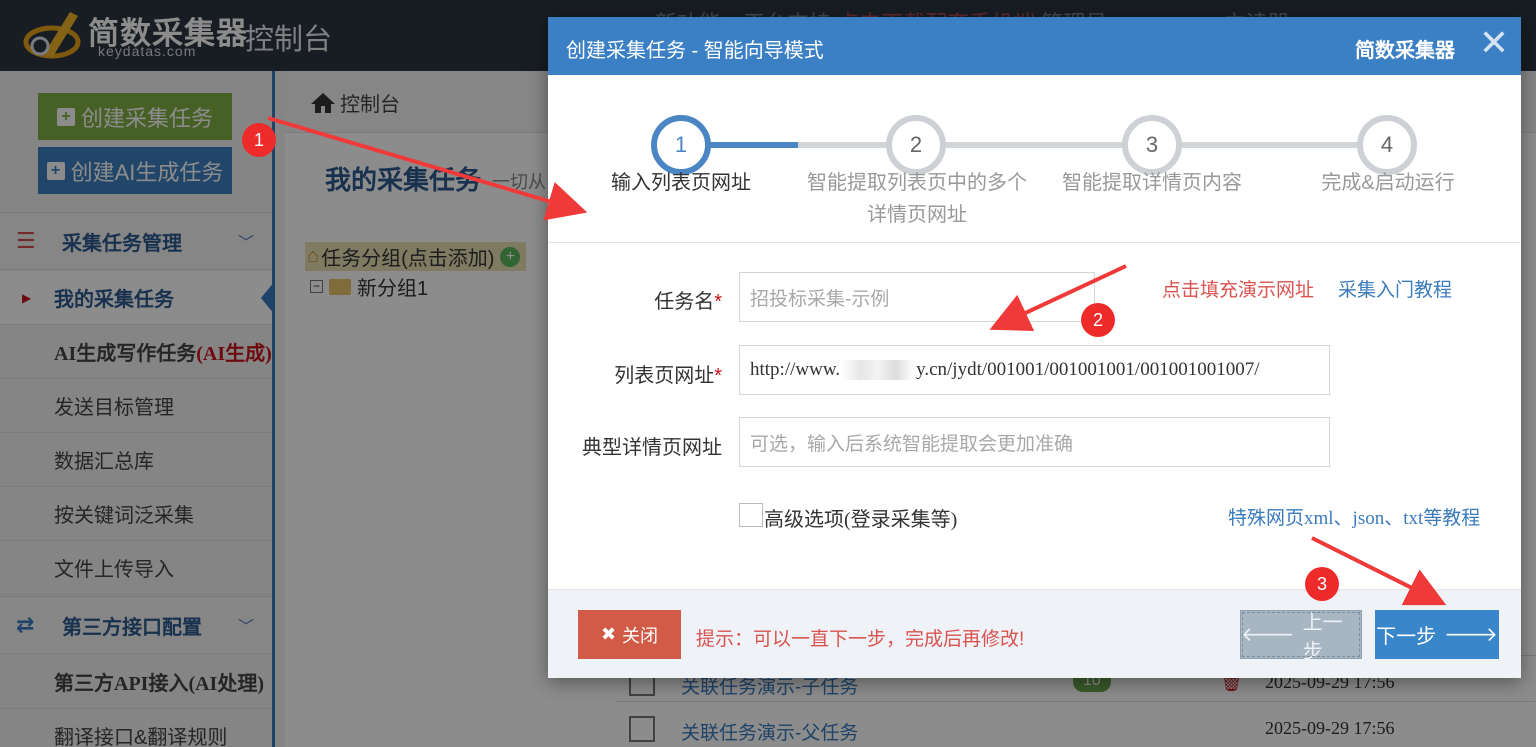  I want to click on next-button: 下一步 🡒, so click(1437, 634).